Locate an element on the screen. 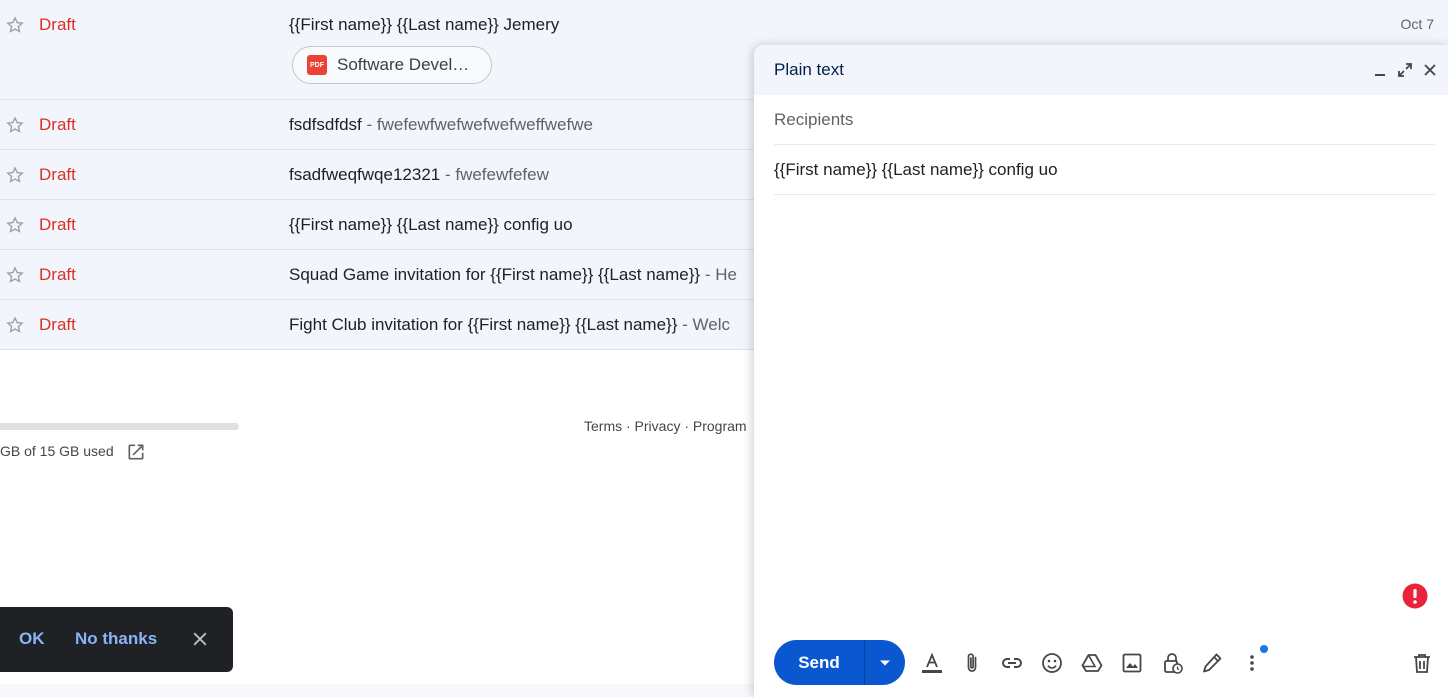  no-thanks-button: No thanks is located at coordinates (116, 639).